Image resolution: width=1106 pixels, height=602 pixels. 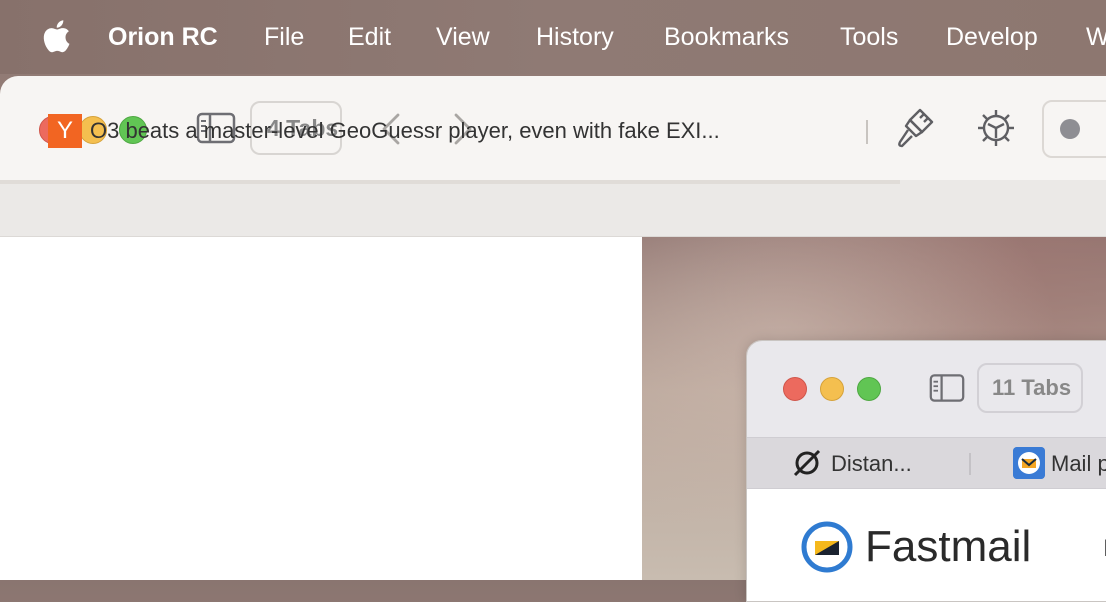 What do you see at coordinates (916, 128) in the screenshot?
I see `paintbrush-icon` at bounding box center [916, 128].